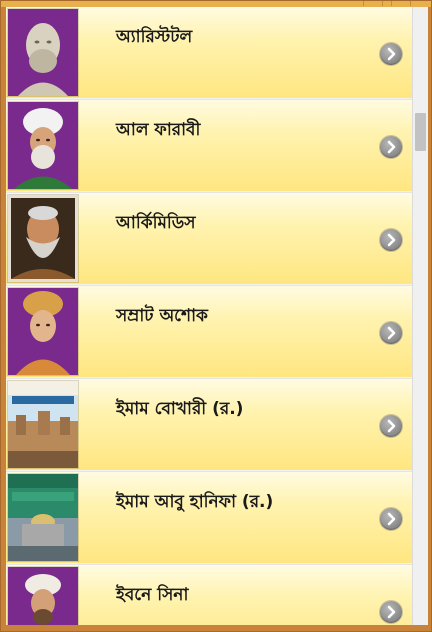 This screenshot has height=632, width=432. I want to click on list-item-label: আর্কিমিডিস, so click(156, 223).